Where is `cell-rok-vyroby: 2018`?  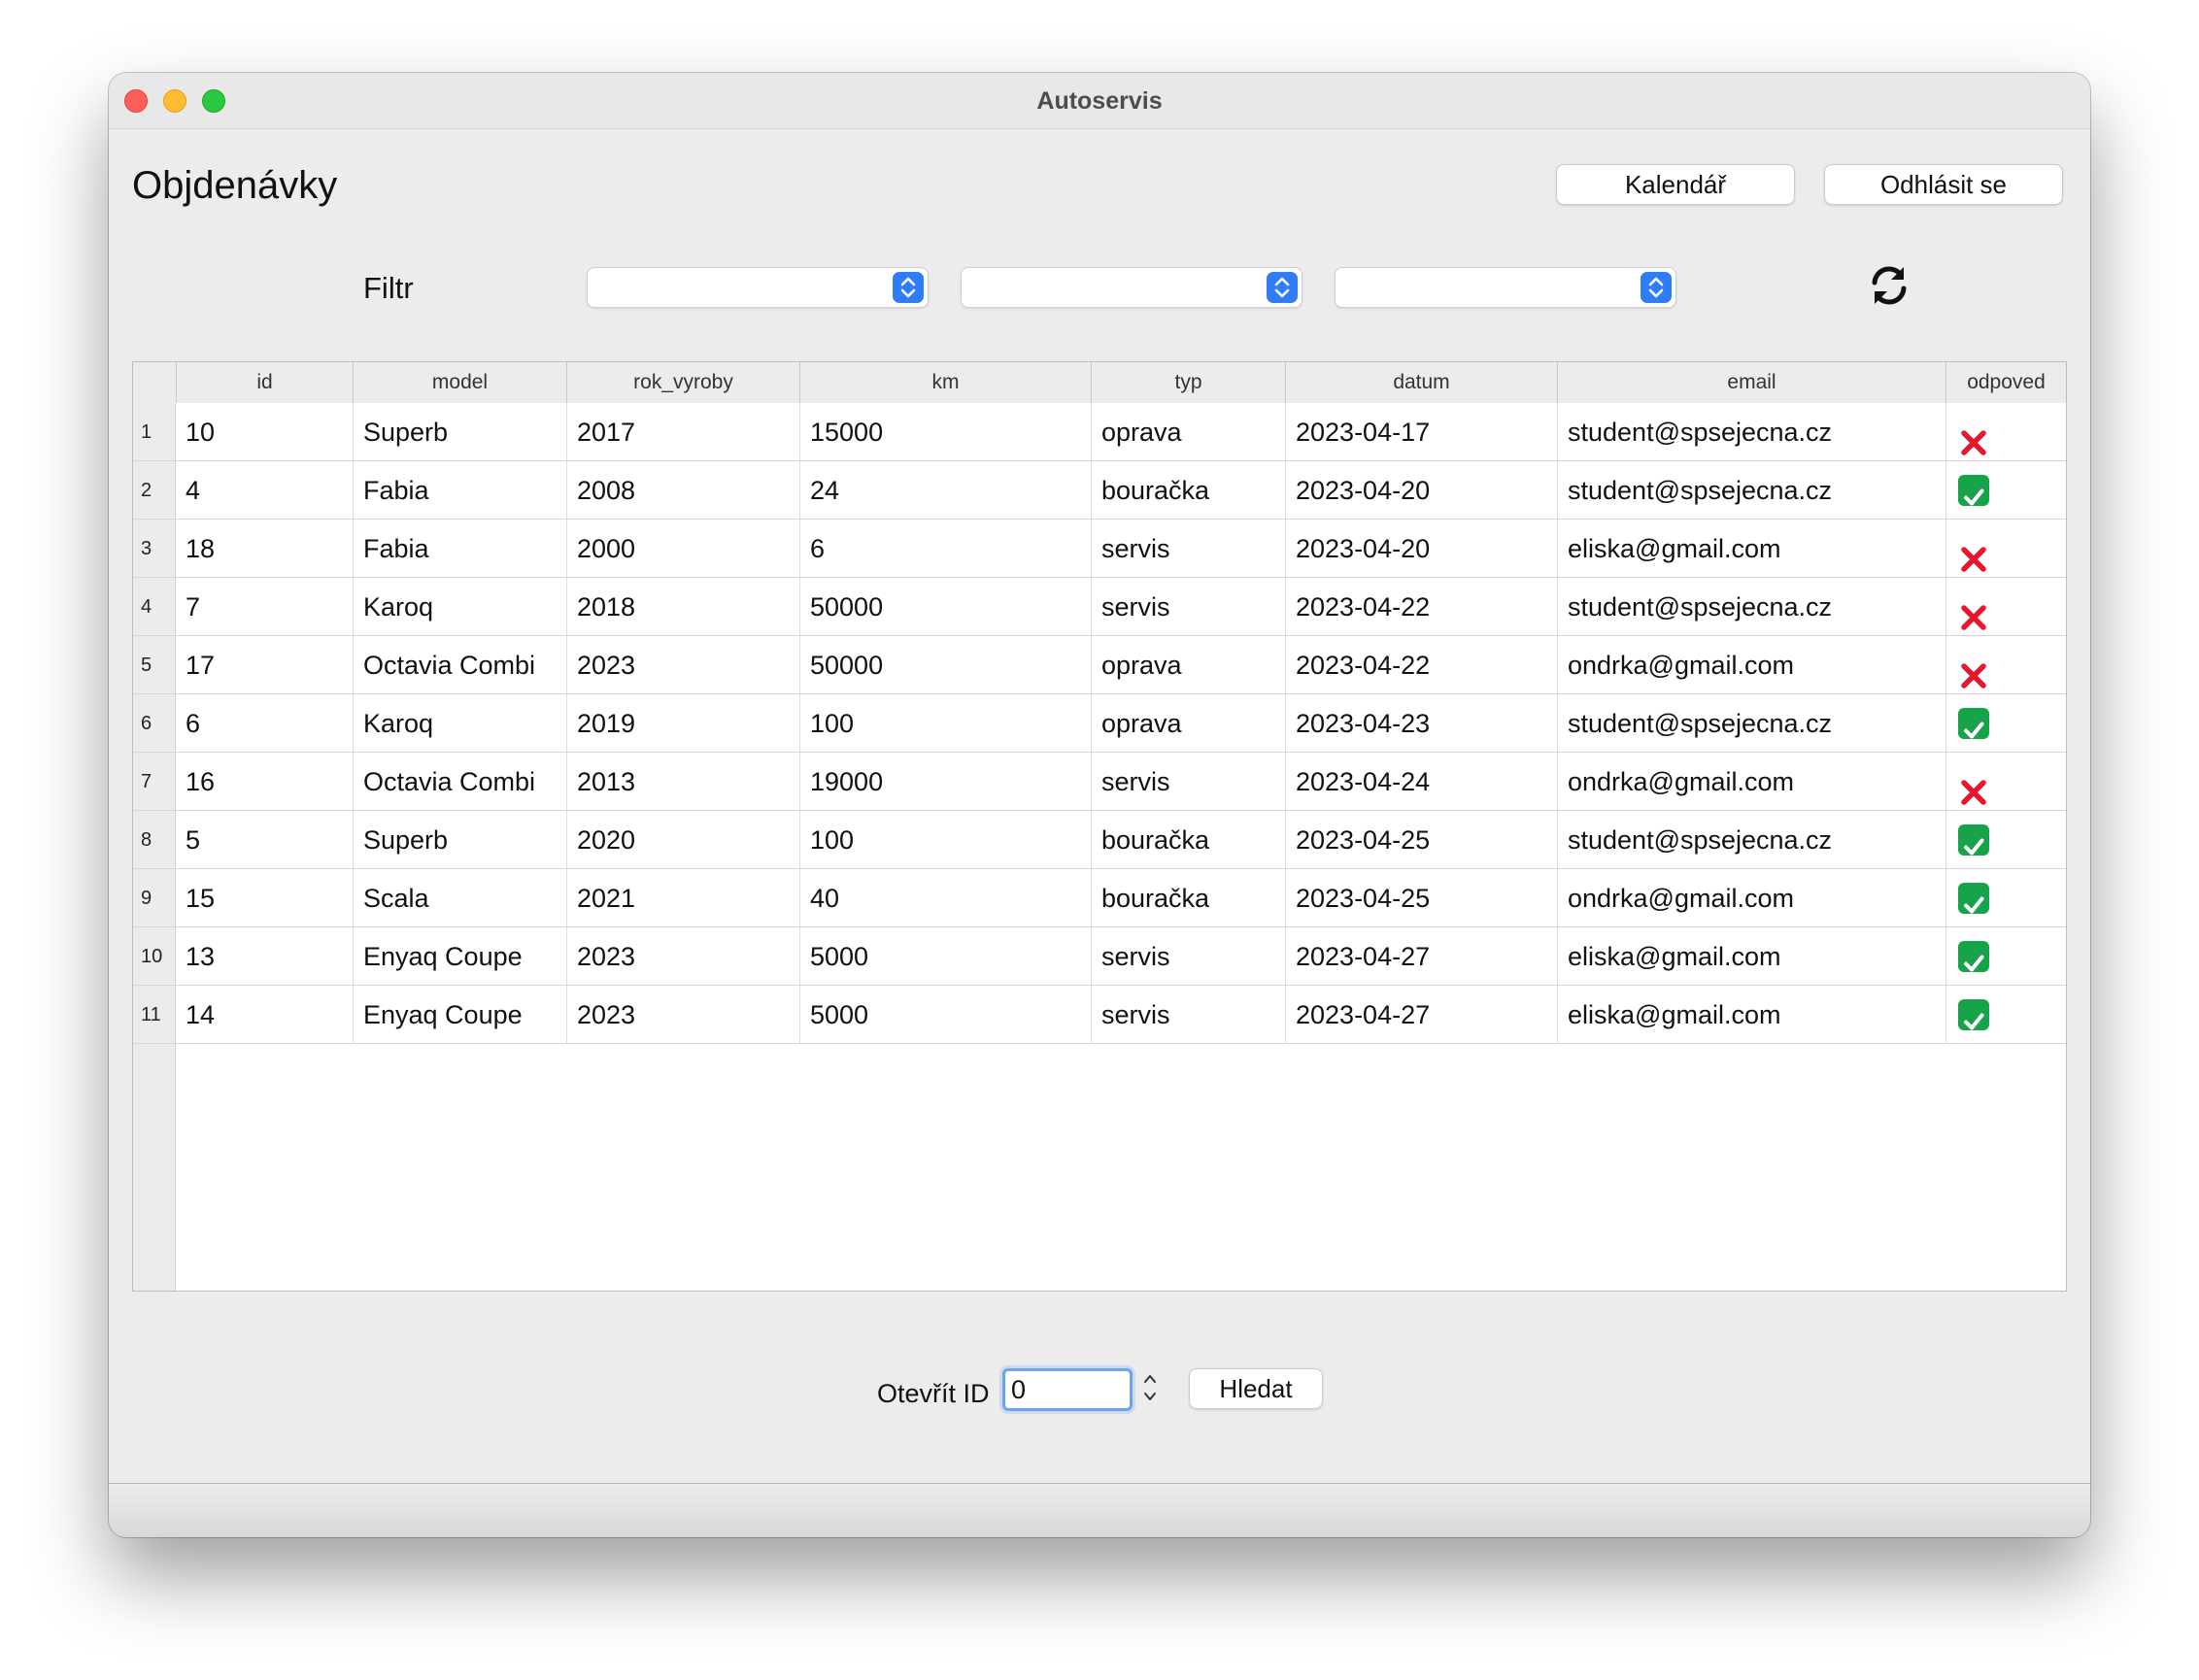 cell-rok-vyroby: 2018 is located at coordinates (682, 607).